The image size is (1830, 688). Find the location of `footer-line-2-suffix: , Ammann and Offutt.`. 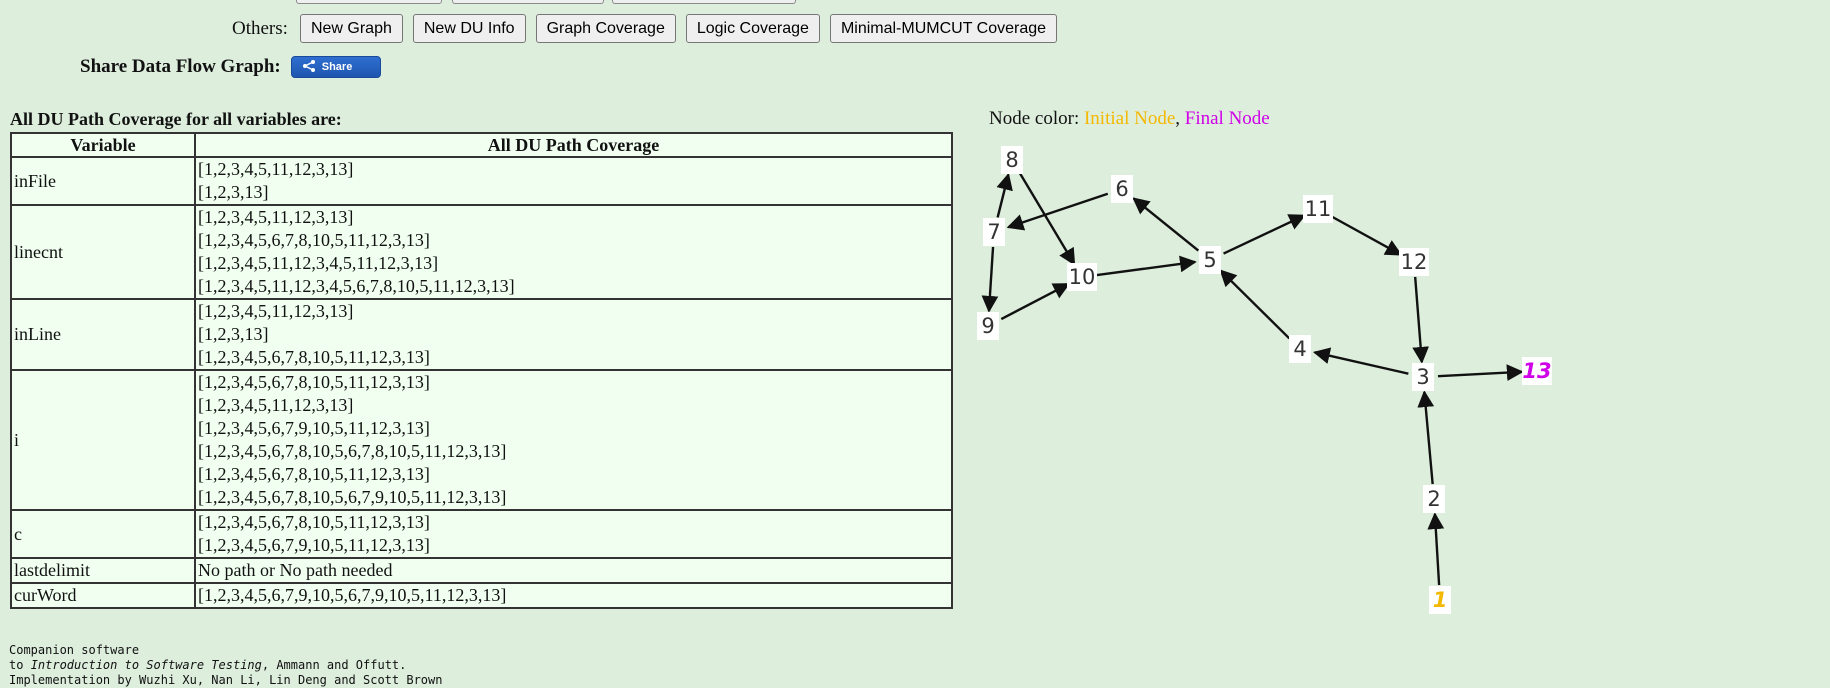

footer-line-2-suffix: , Ammann and Offutt. is located at coordinates (334, 665).